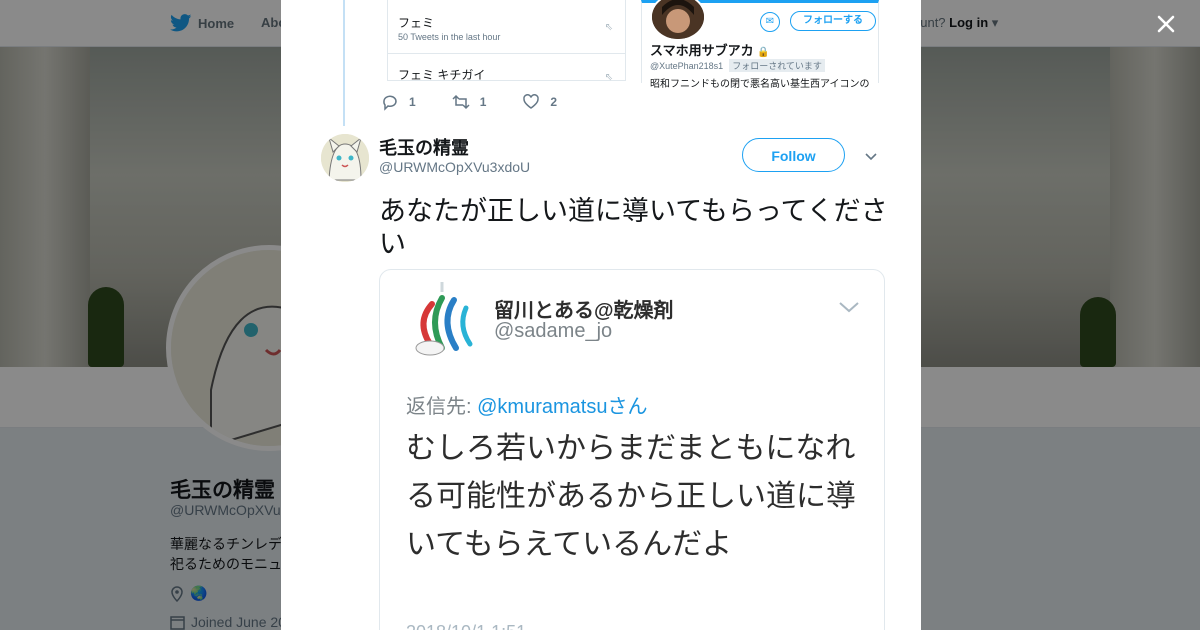 This screenshot has height=630, width=1200. I want to click on like-button: 2, so click(539, 102).